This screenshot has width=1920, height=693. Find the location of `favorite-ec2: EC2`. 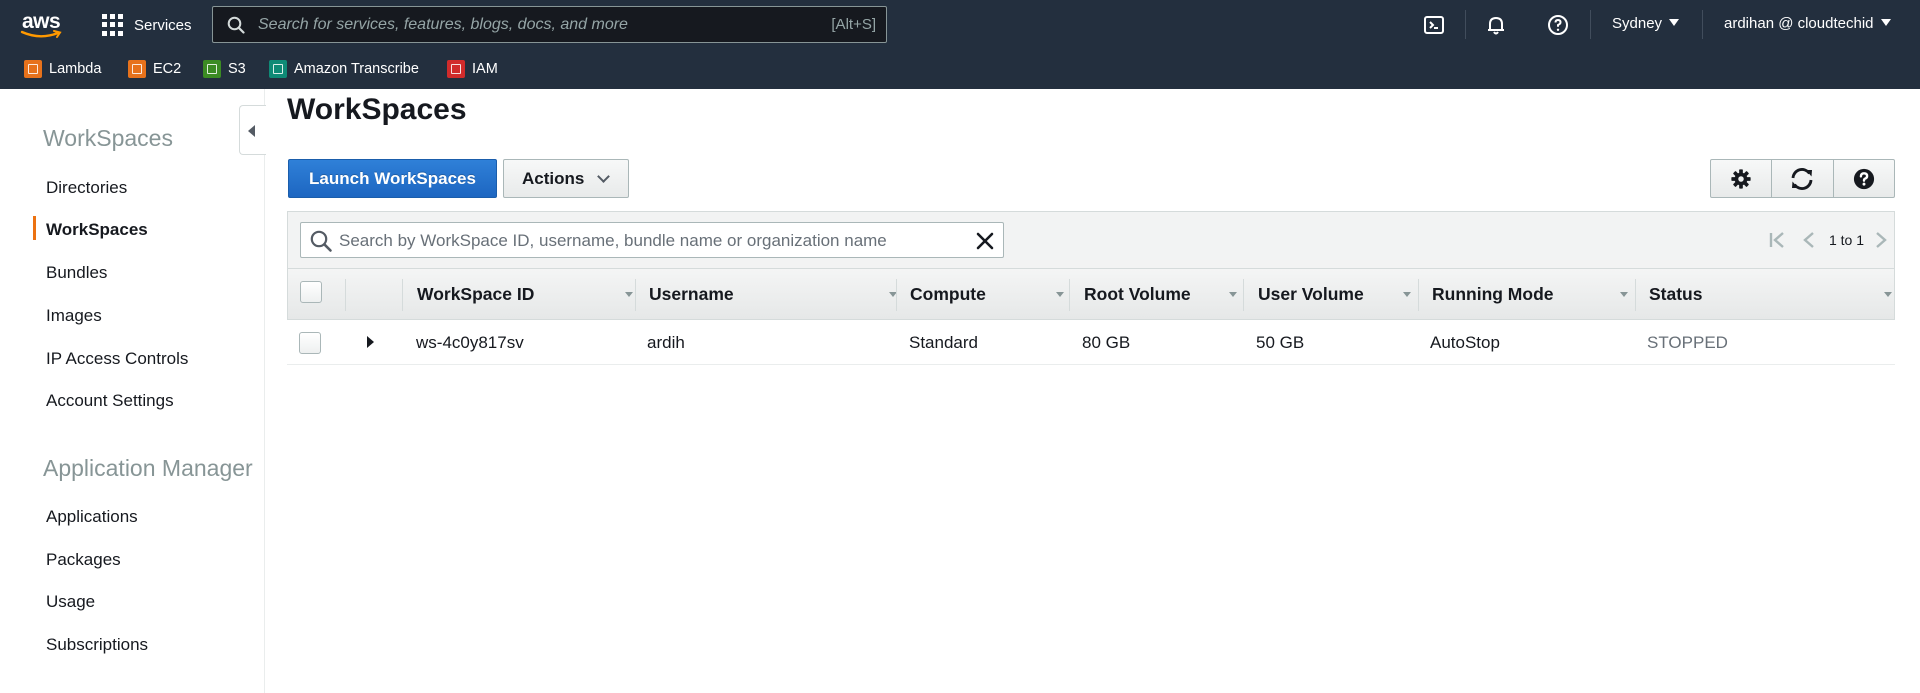

favorite-ec2: EC2 is located at coordinates (154, 69).